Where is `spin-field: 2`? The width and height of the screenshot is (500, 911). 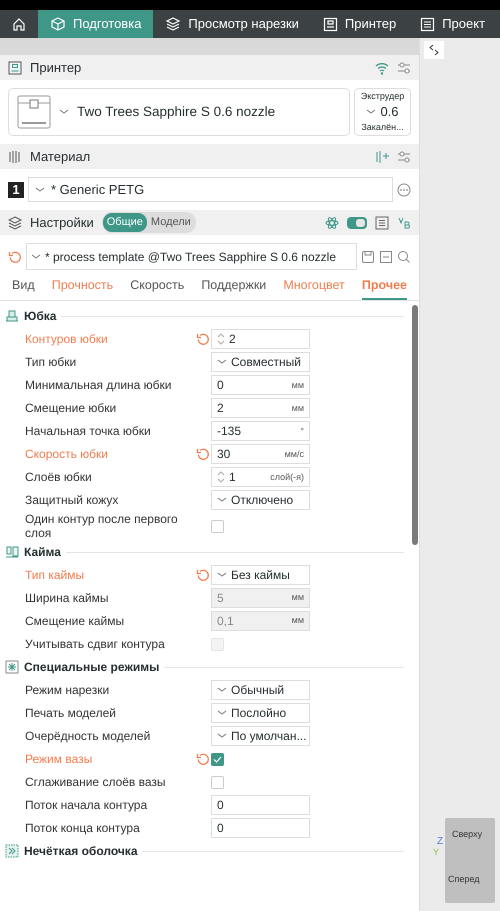 spin-field: 2 is located at coordinates (260, 339).